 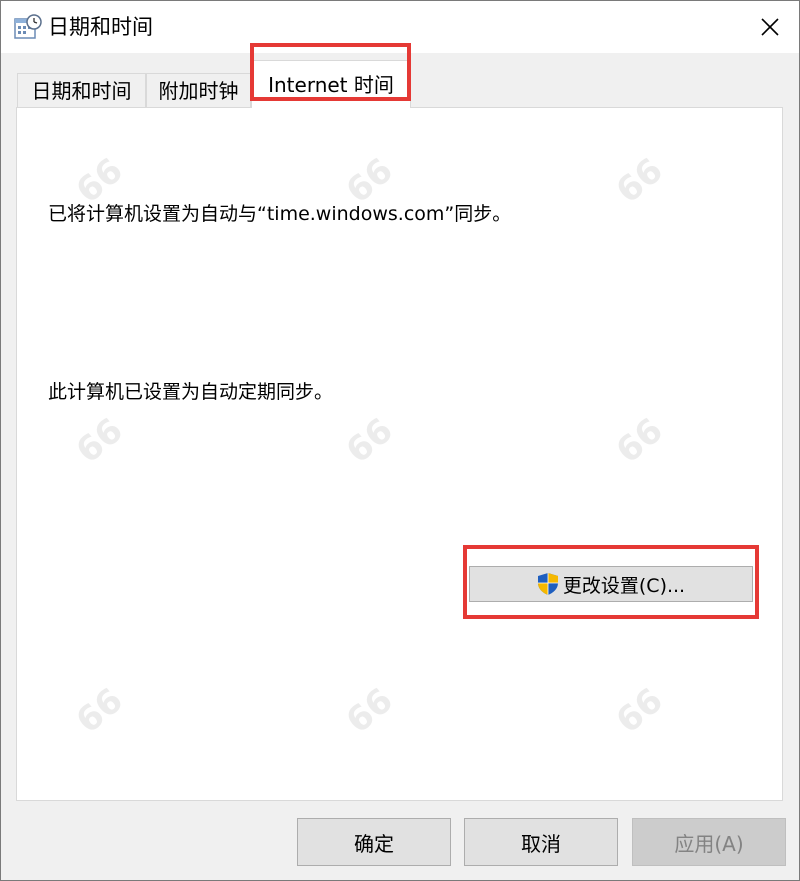 I want to click on ok-button: 确定, so click(x=374, y=842).